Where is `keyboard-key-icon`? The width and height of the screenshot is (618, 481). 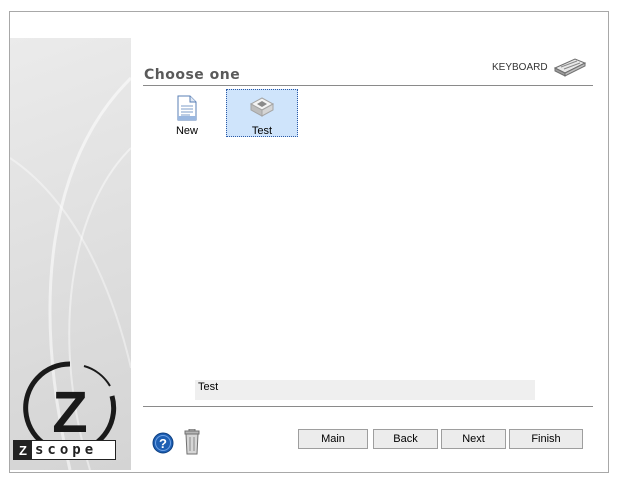 keyboard-key-icon is located at coordinates (262, 107).